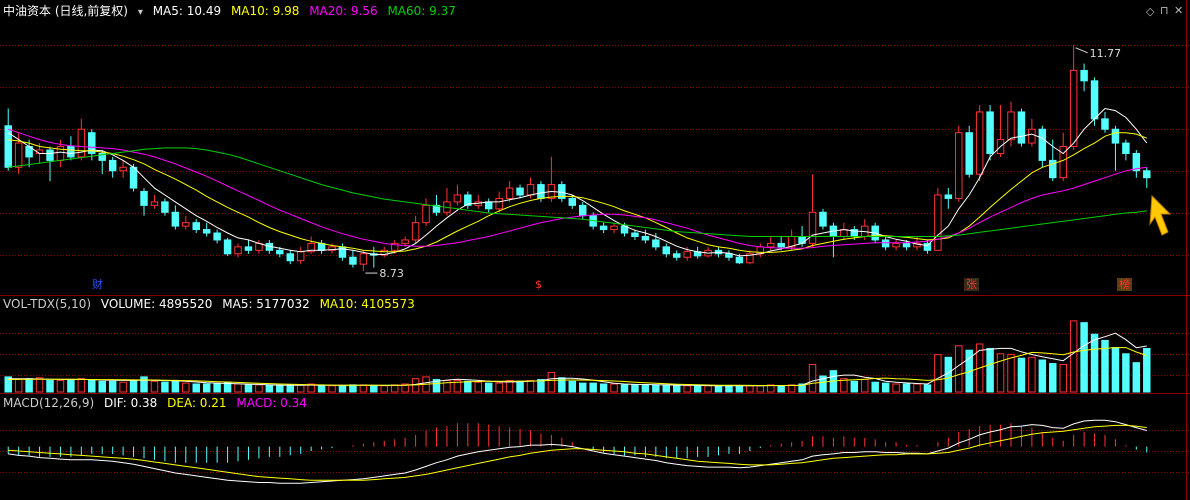  What do you see at coordinates (1164, 10) in the screenshot?
I see `pin-icon: ⊓` at bounding box center [1164, 10].